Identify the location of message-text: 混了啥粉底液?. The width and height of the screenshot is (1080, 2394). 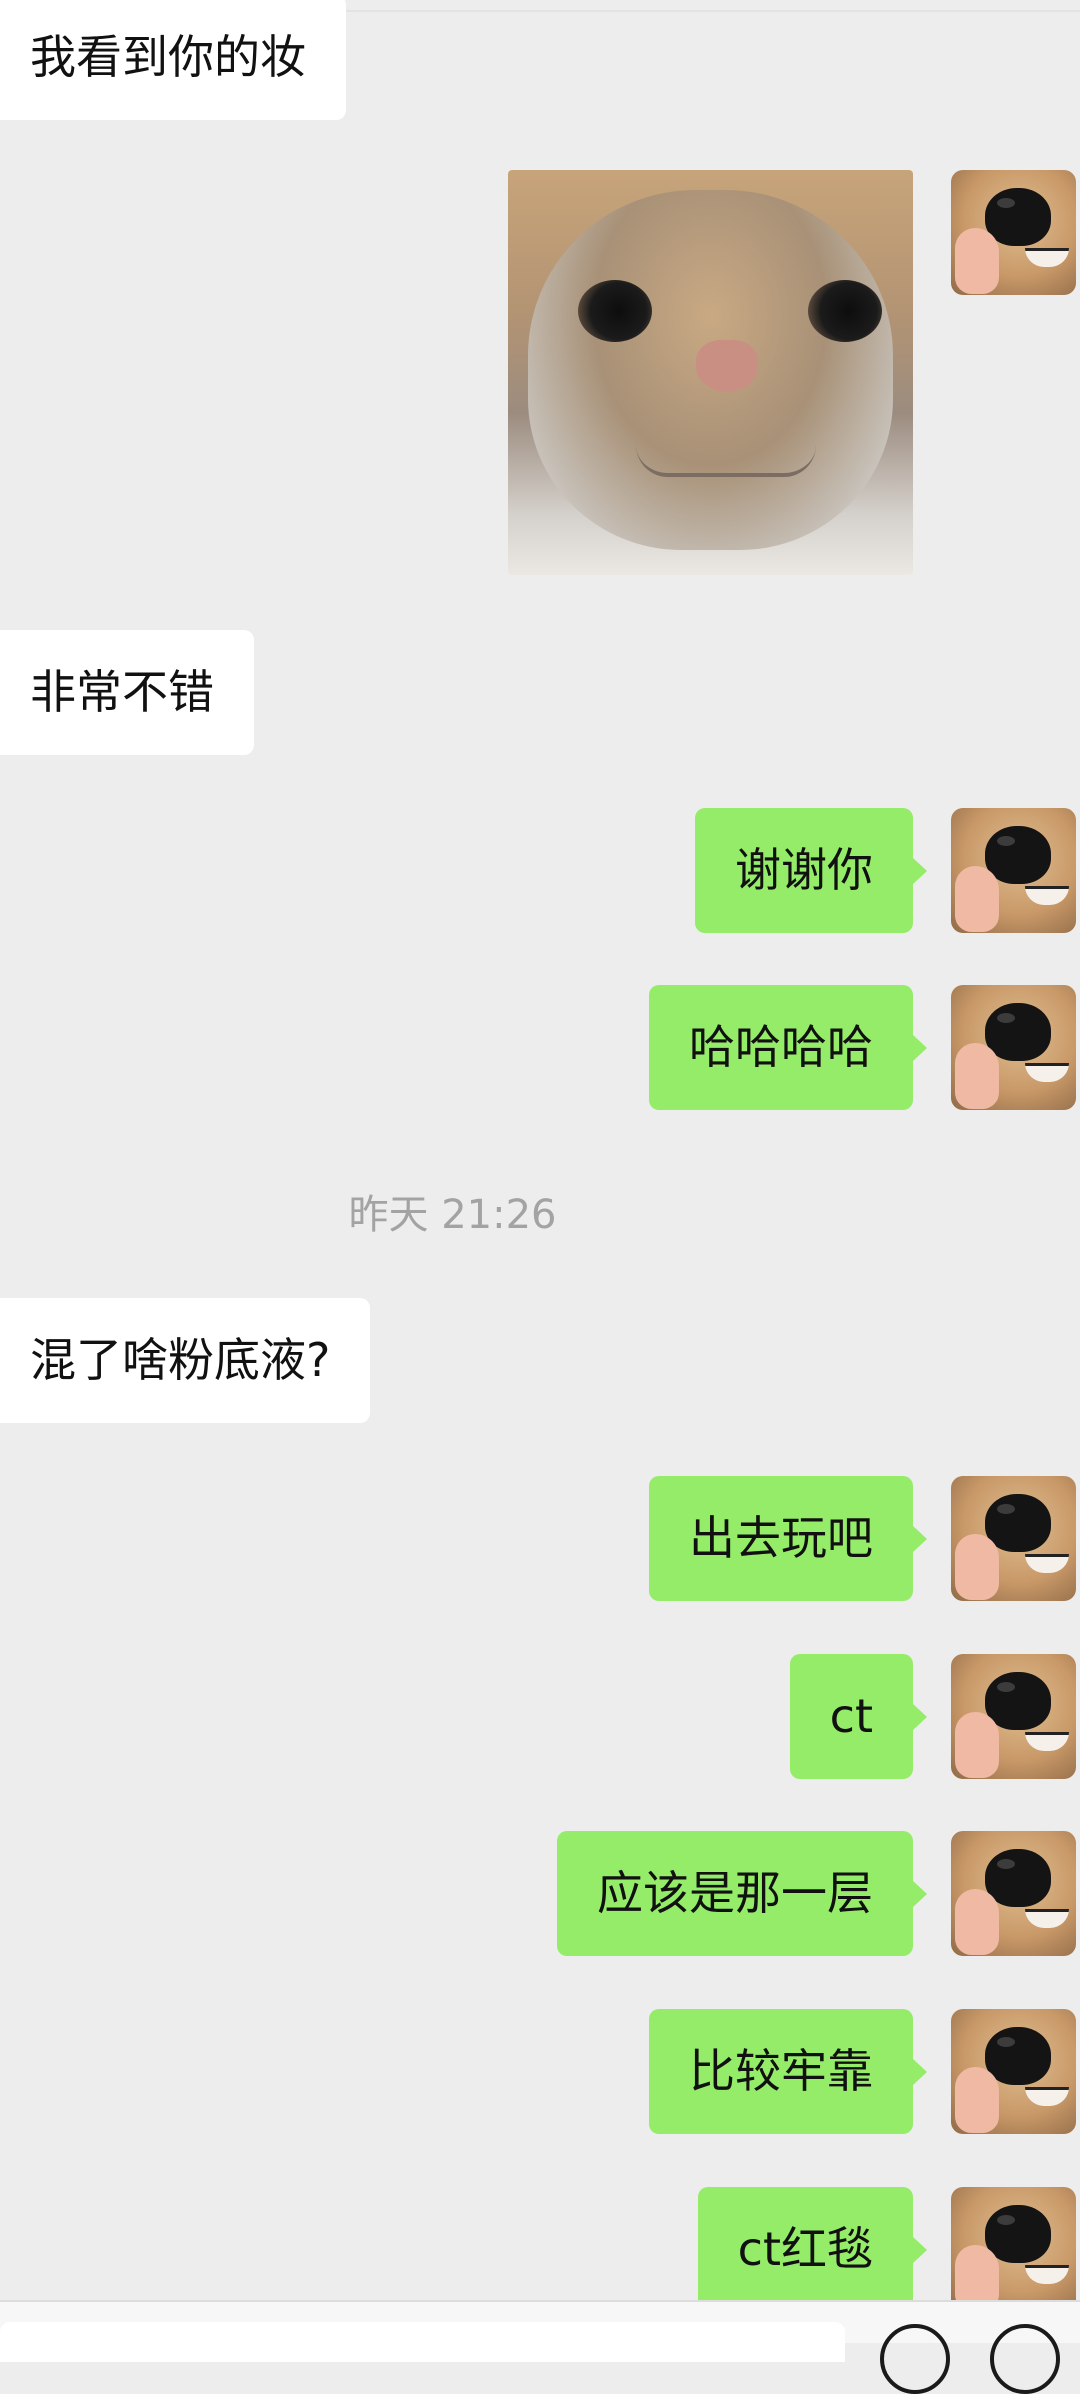
(180, 1360).